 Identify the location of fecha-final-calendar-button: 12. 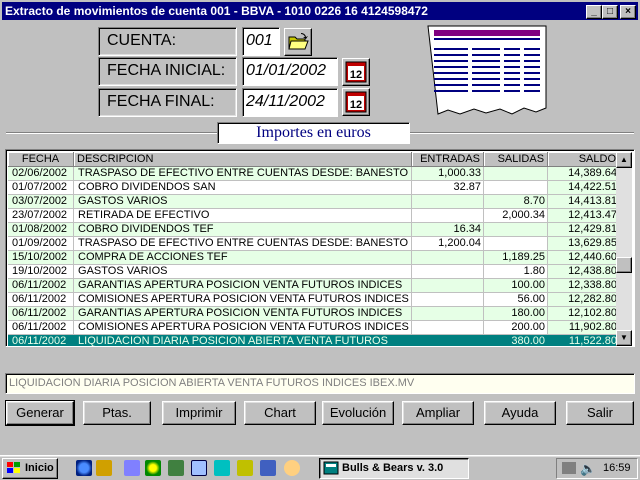
(356, 102).